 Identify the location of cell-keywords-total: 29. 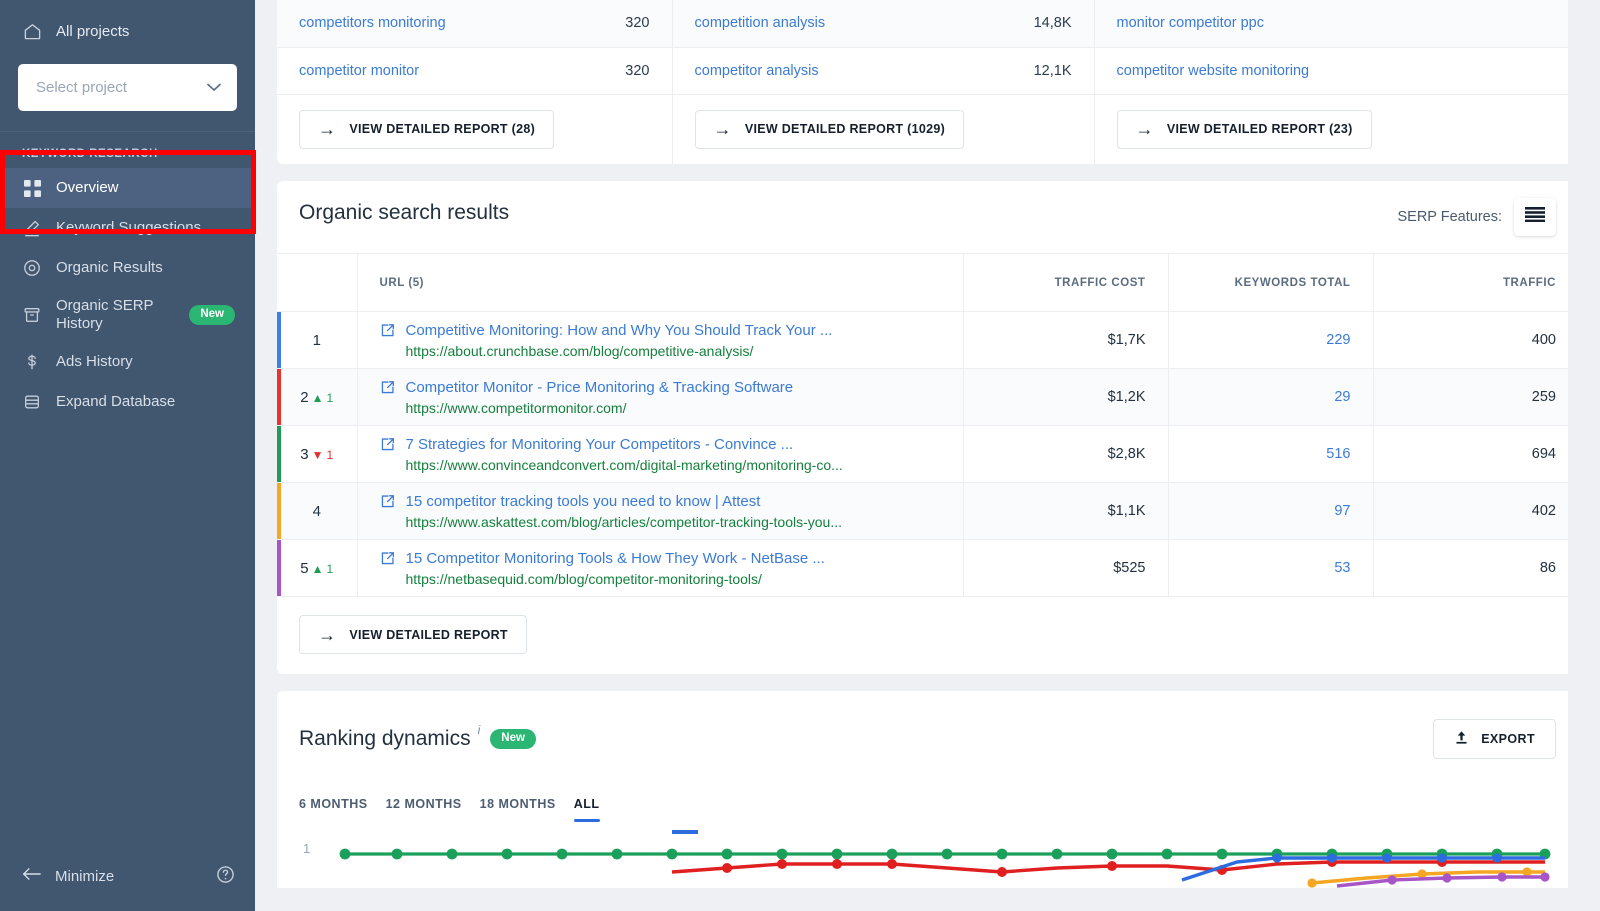
(1270, 397).